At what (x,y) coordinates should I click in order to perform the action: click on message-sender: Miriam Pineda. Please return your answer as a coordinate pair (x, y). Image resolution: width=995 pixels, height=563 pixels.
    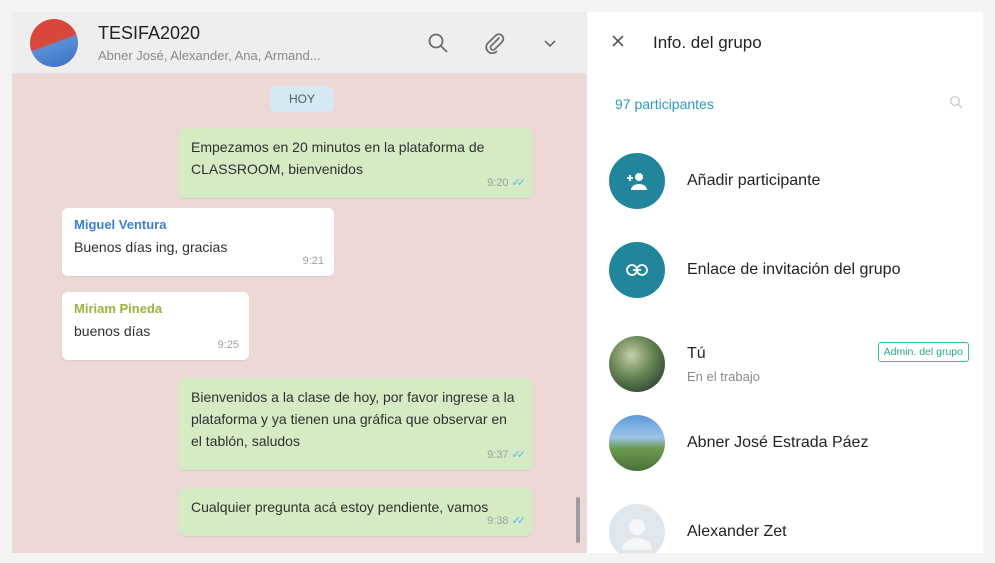
    Looking at the image, I should click on (155, 309).